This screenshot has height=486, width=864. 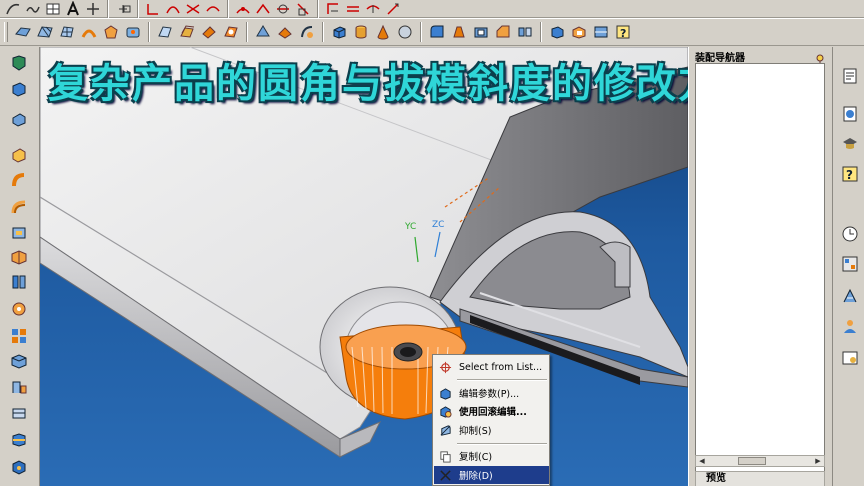 I want to click on process-studio-tab-icon, so click(x=850, y=296).